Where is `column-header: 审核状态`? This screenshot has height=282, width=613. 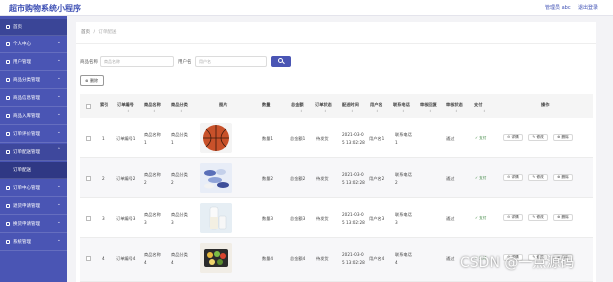 column-header: 审核状态 is located at coordinates (454, 105).